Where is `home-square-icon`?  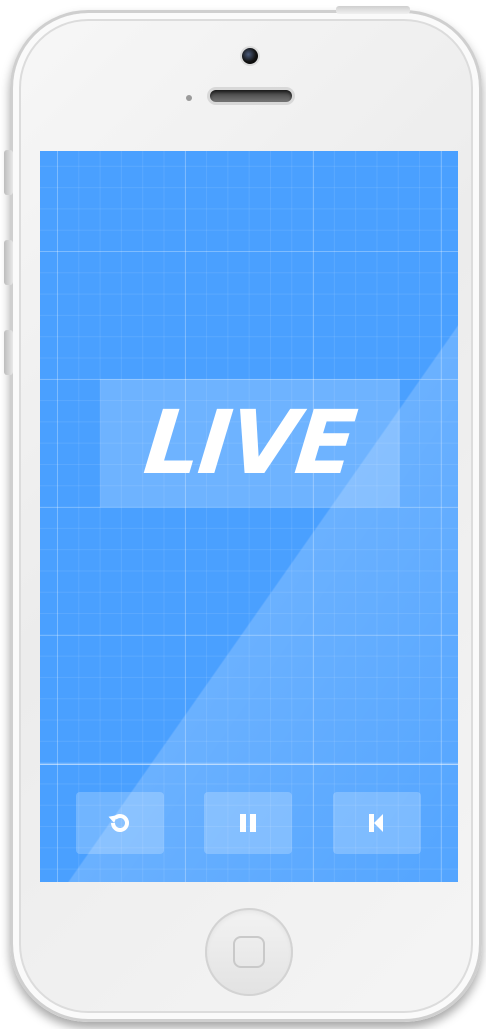
home-square-icon is located at coordinates (249, 952).